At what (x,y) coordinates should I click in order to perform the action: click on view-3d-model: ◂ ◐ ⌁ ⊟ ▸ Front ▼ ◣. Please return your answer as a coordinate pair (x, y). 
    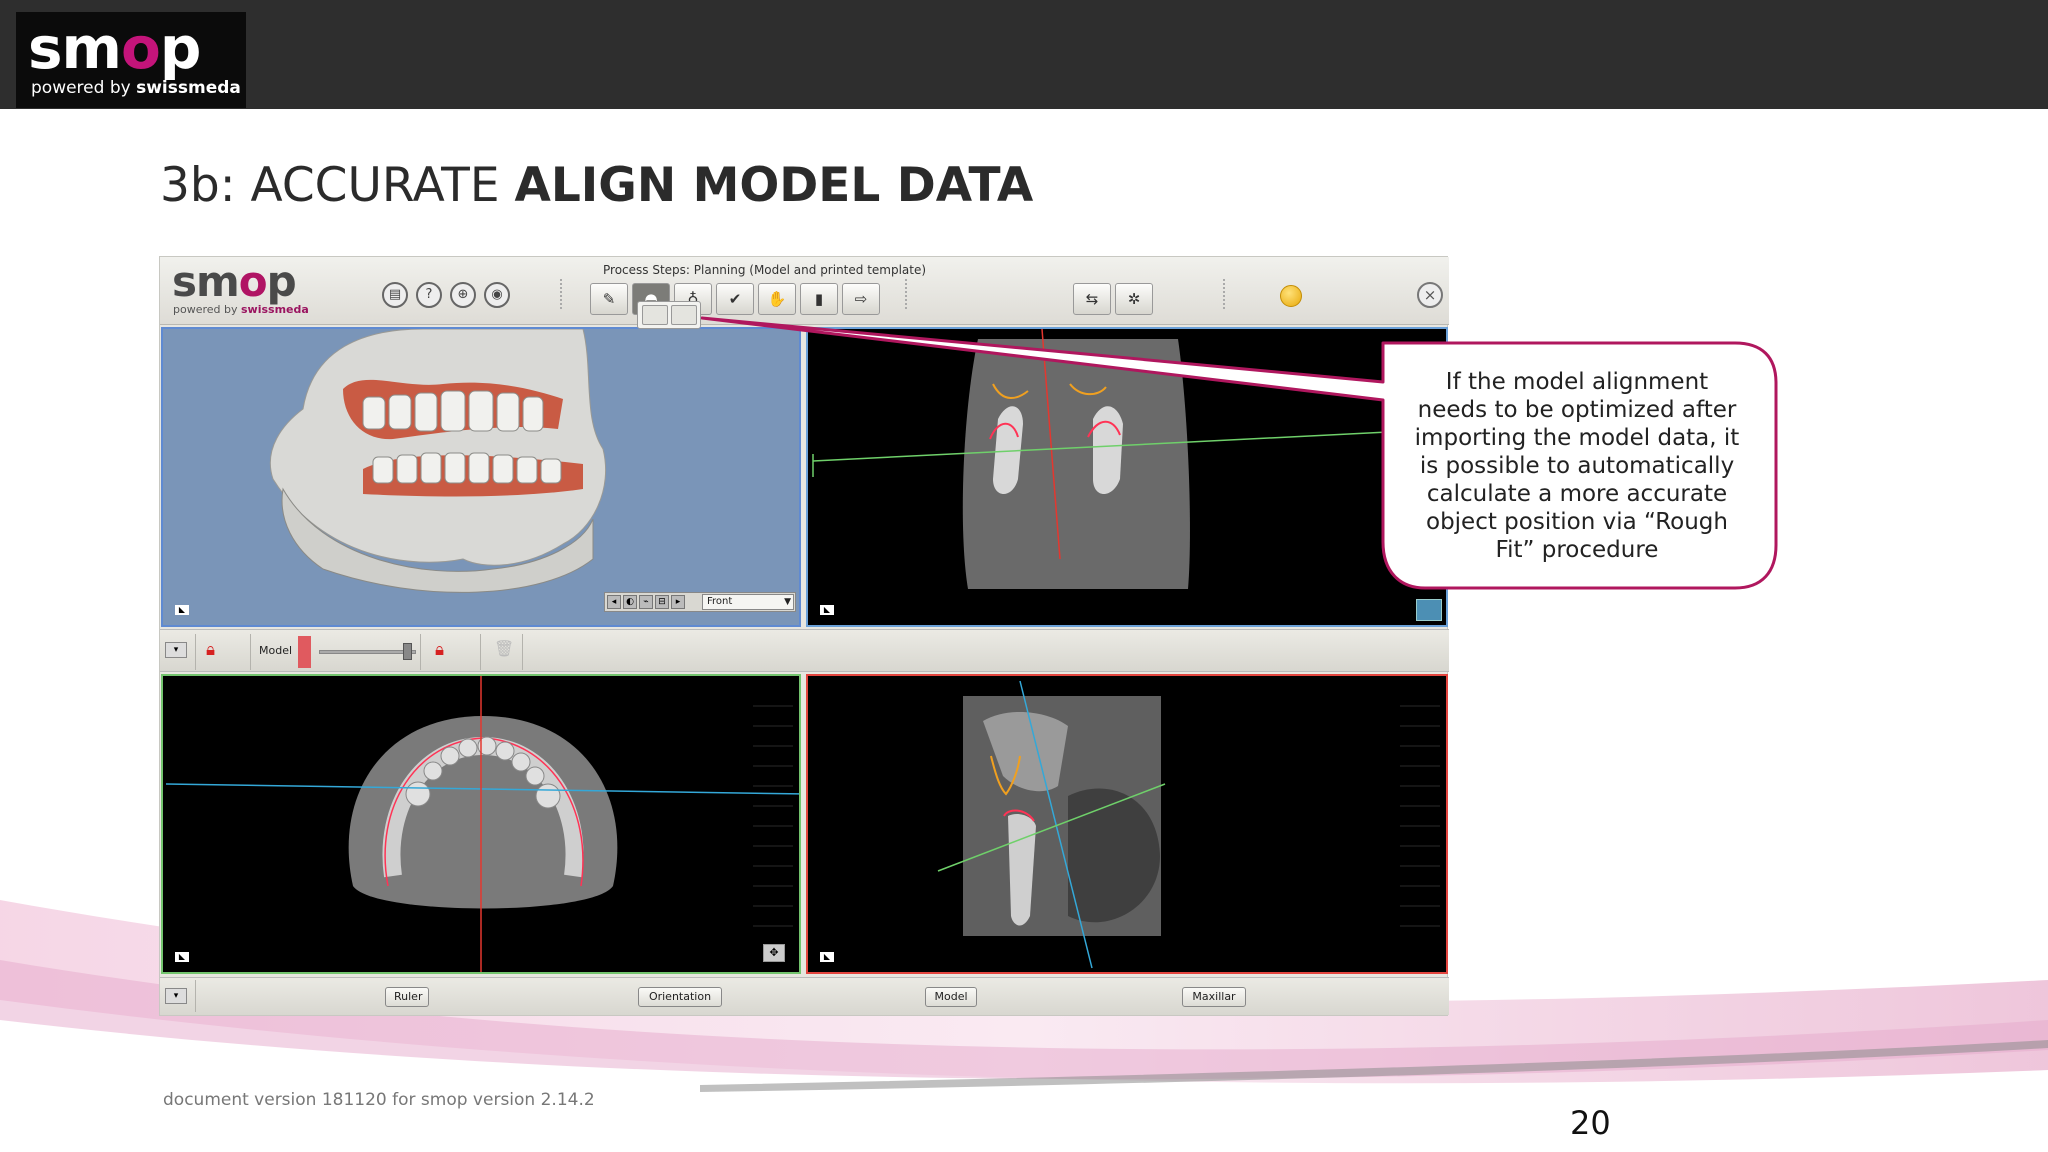
    Looking at the image, I should click on (481, 477).